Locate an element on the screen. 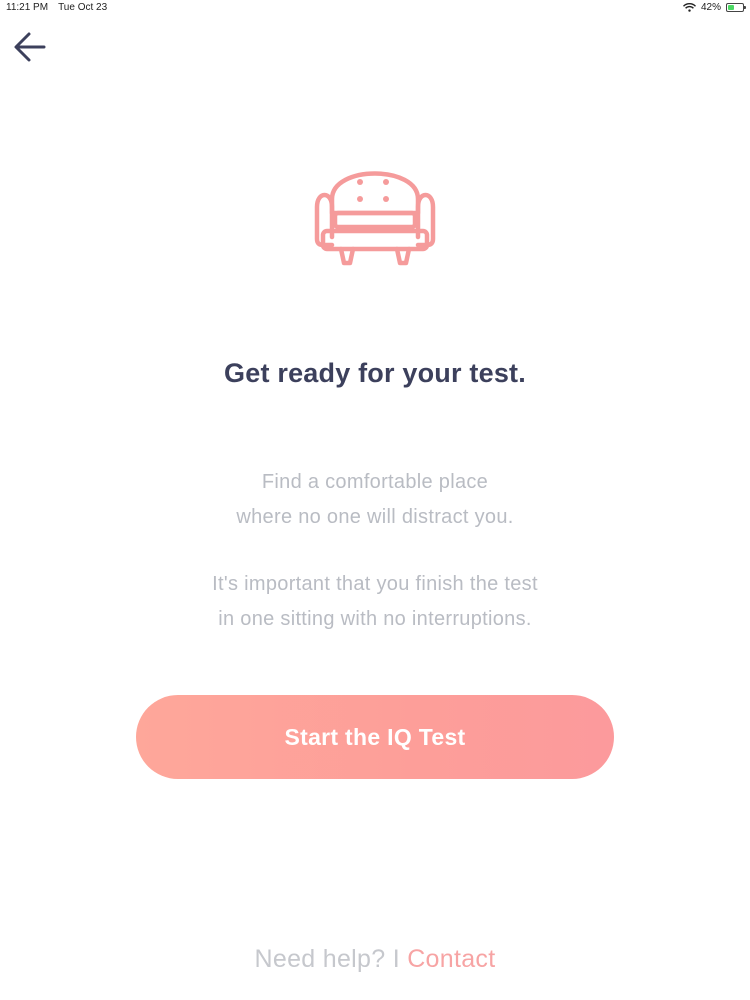 The height and width of the screenshot is (1000, 750). help-text: Need help? is located at coordinates (320, 959).